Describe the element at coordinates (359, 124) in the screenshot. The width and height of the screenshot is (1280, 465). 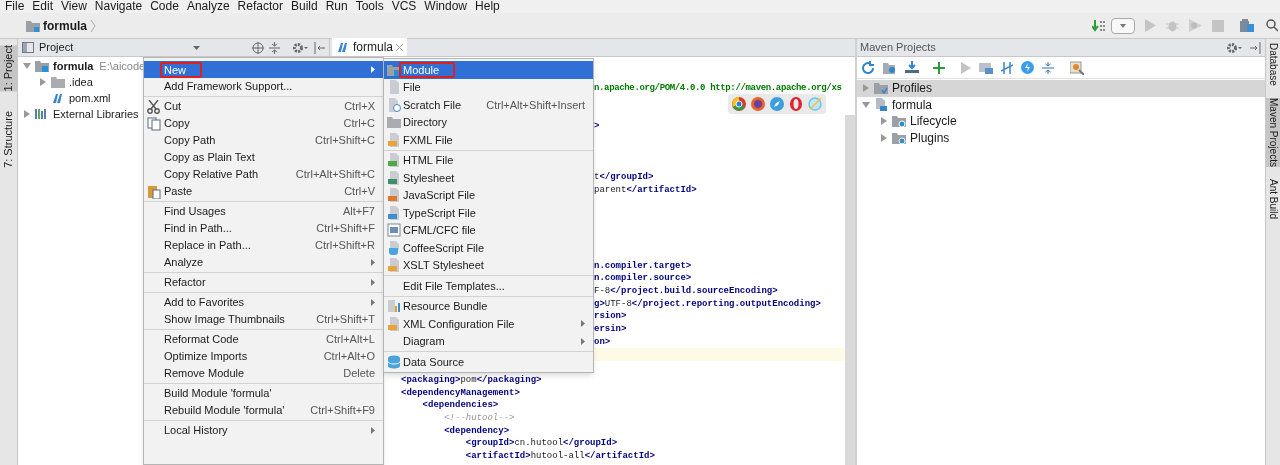
I see `shortcut-label: Ctrl+C` at that location.